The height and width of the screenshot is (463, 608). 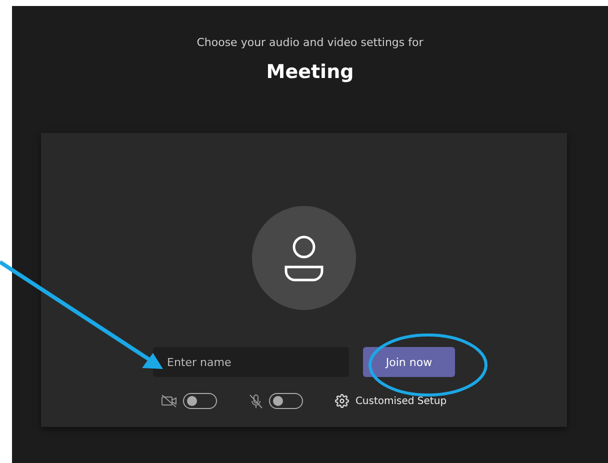 I want to click on person-icon, so click(x=304, y=258).